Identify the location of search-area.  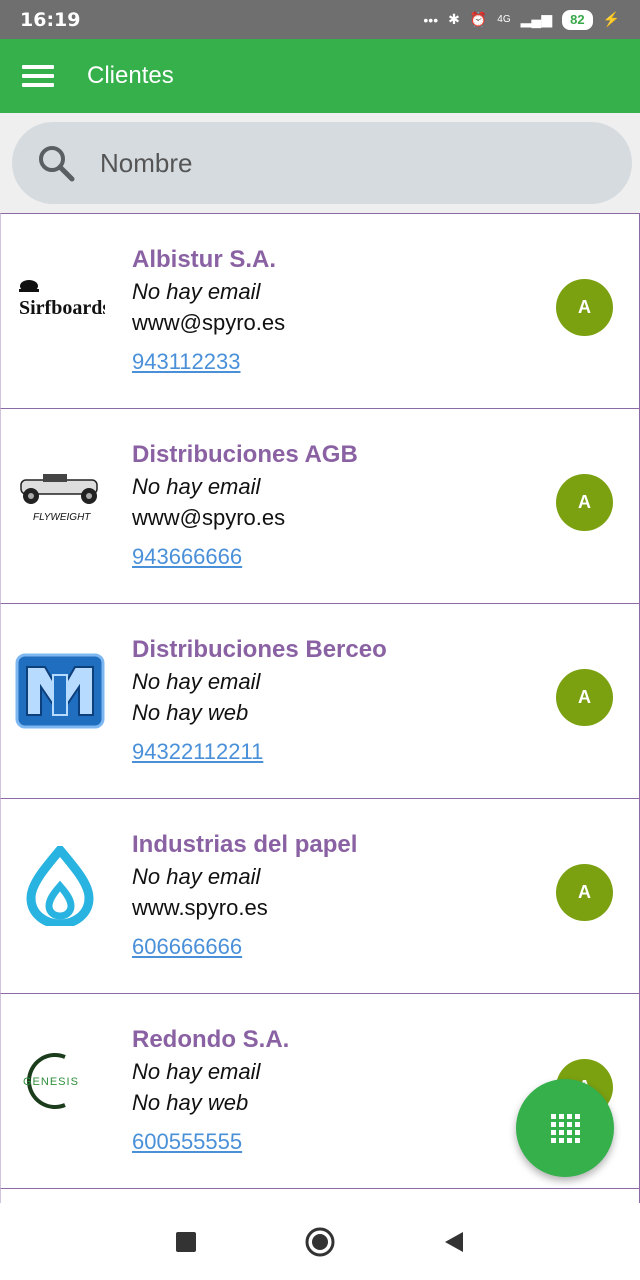
(320, 163).